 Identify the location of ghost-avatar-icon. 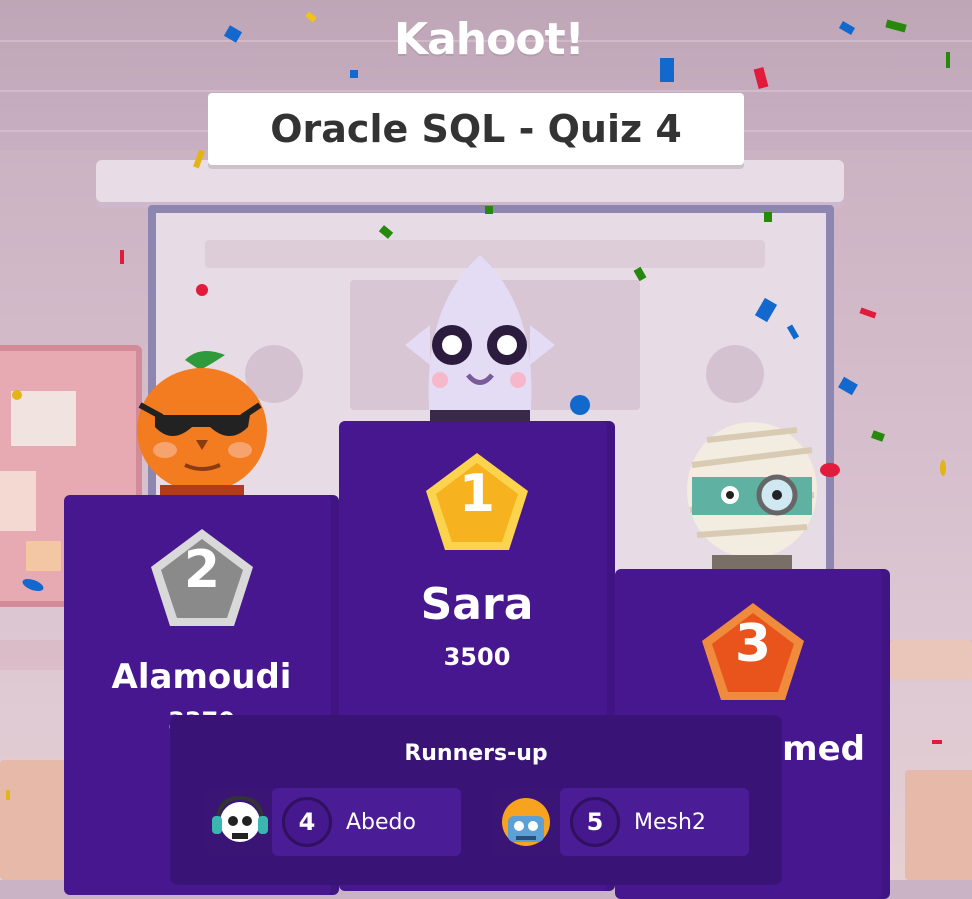
(480, 340).